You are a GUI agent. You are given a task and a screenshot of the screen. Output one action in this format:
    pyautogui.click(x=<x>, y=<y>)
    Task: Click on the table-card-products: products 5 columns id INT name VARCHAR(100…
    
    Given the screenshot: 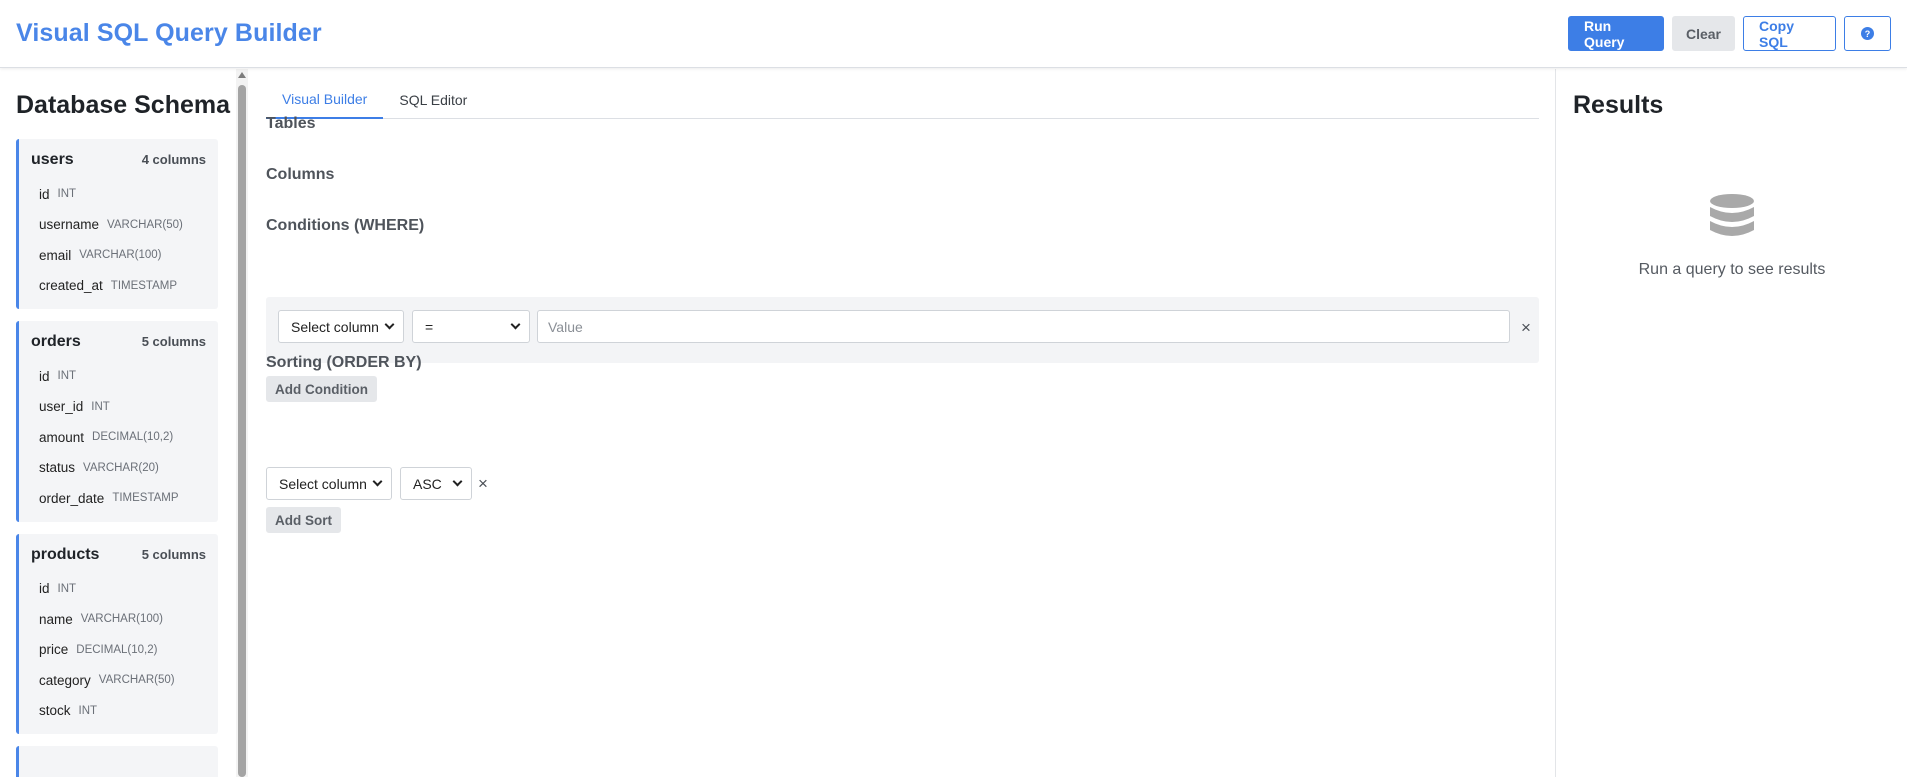 What is the action you would take?
    pyautogui.click(x=117, y=633)
    